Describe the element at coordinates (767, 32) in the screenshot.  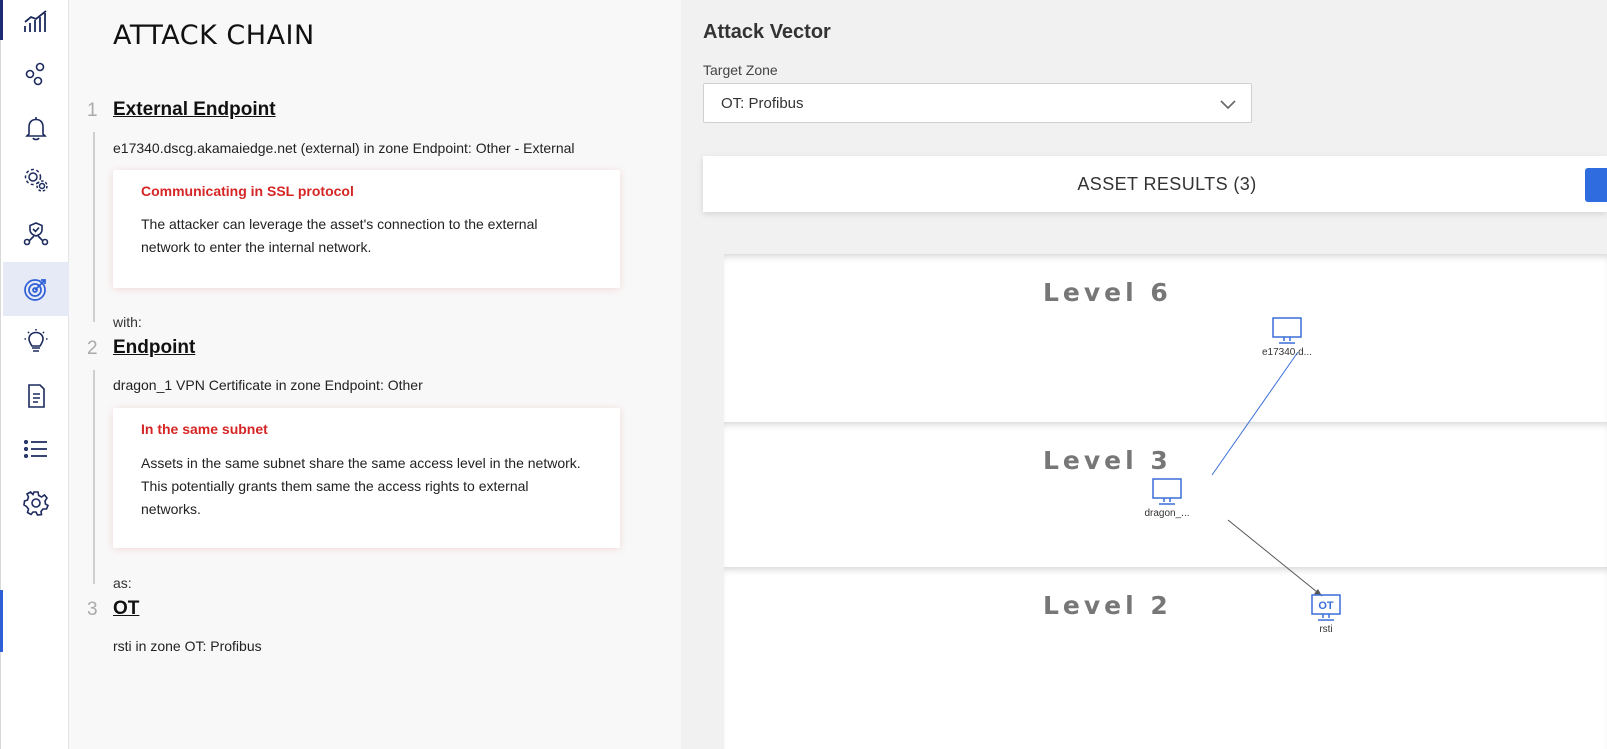
I see `attack-vector-title: Attack Vector` at that location.